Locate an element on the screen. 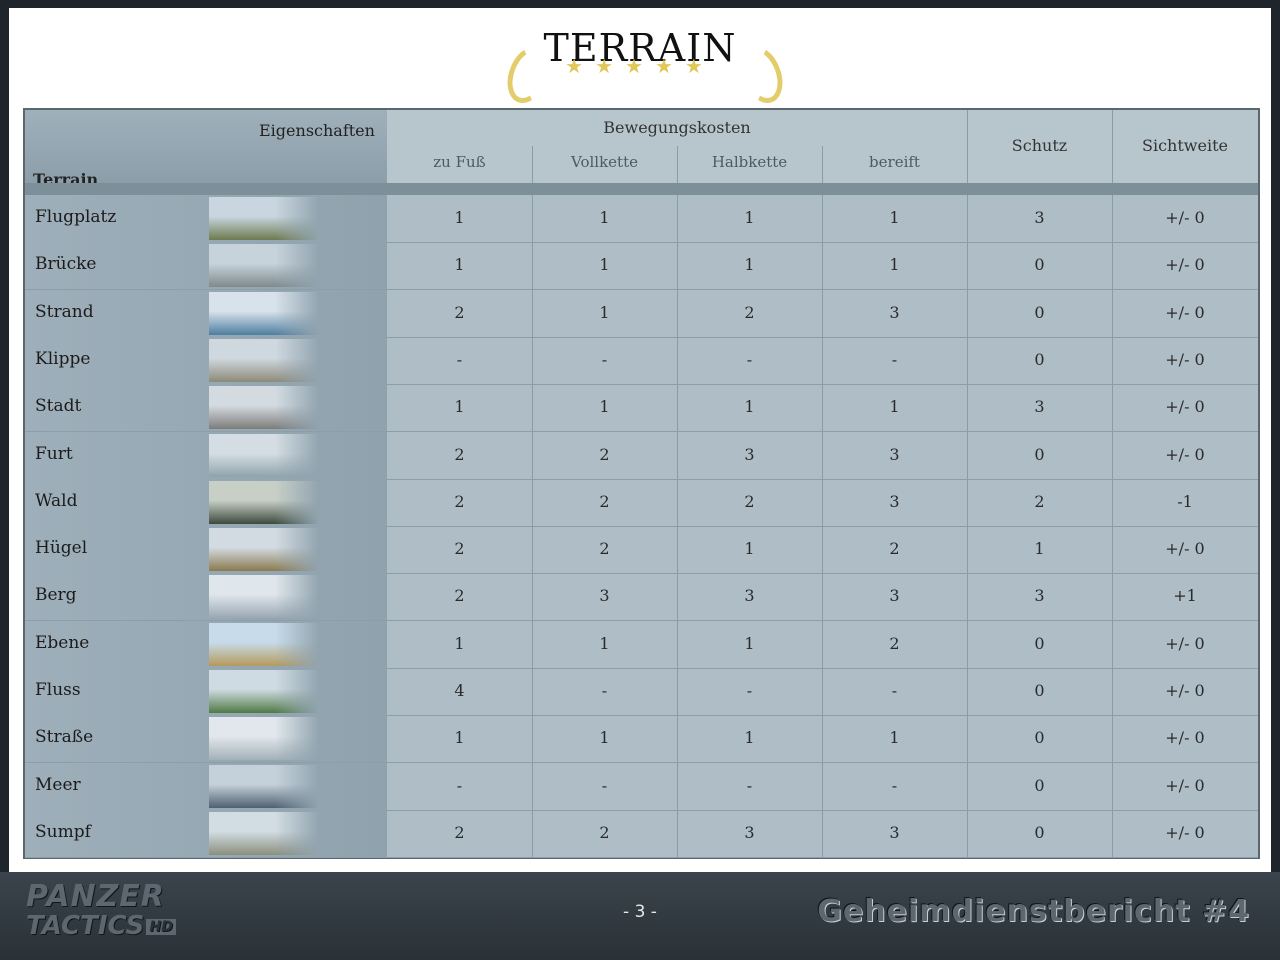 The width and height of the screenshot is (1280, 960). table-row: Wald 2 2 2 3 2 -1 is located at coordinates (641, 502).